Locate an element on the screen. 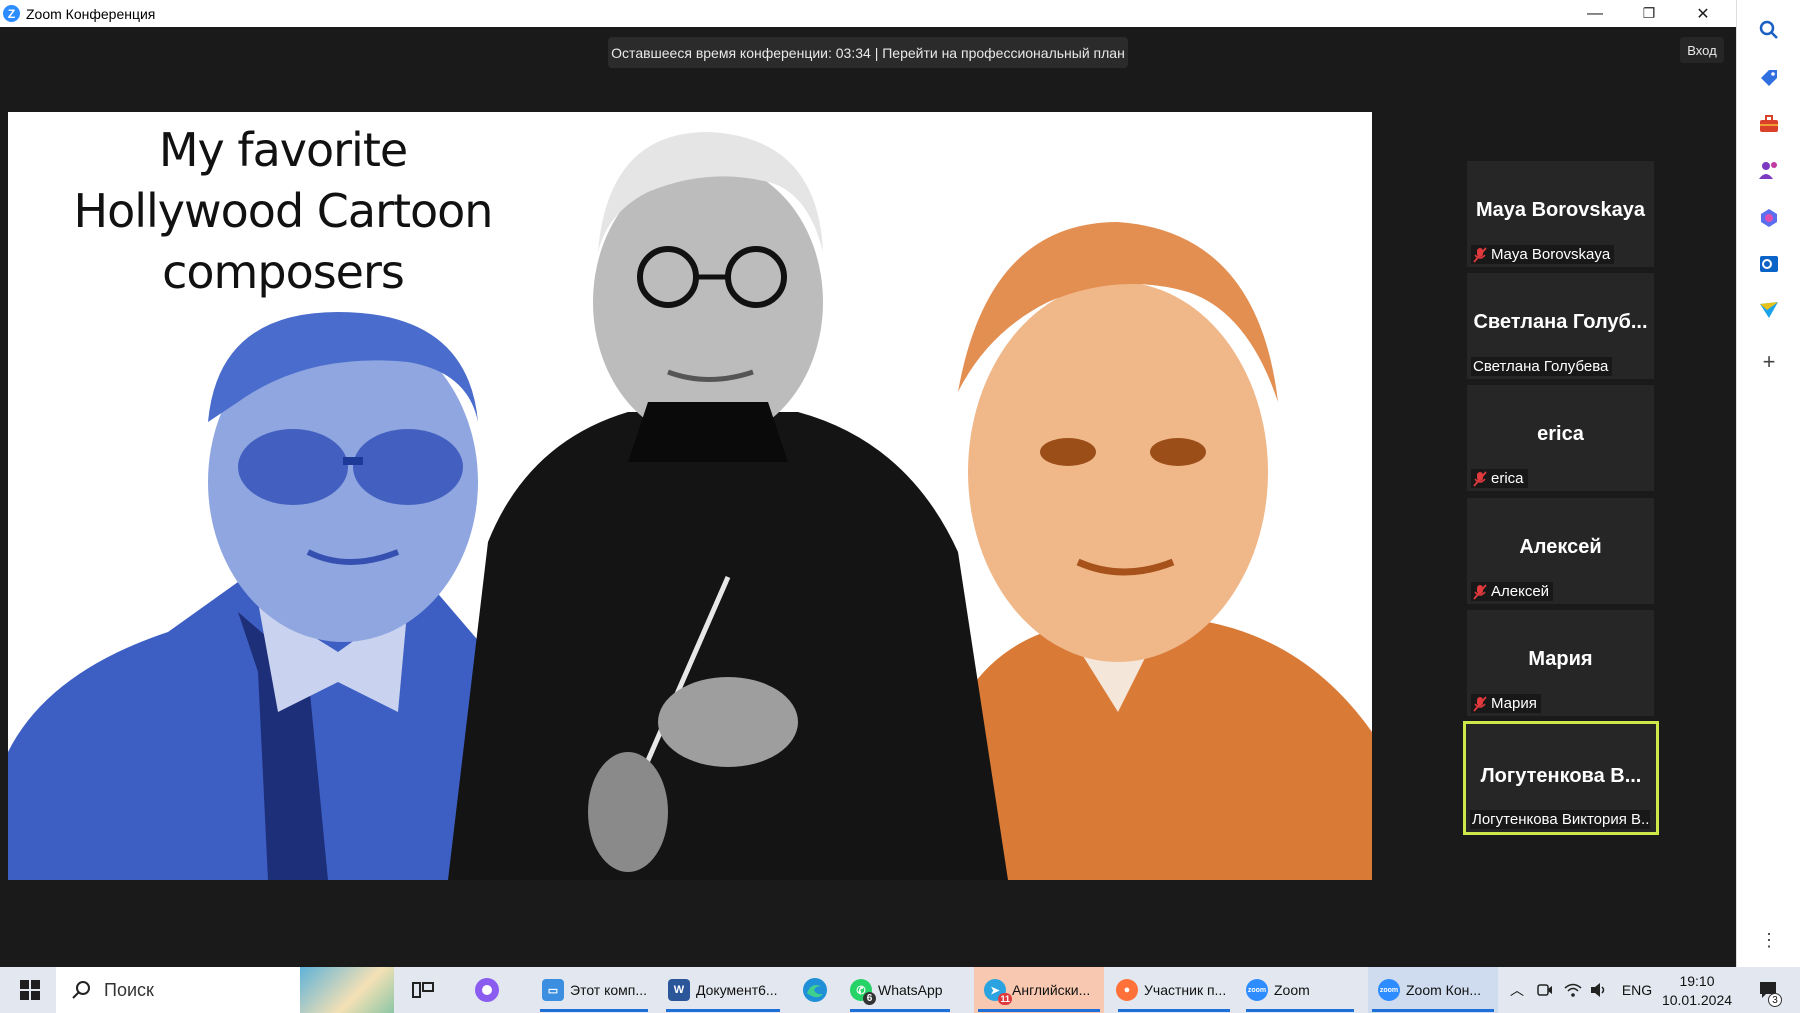  participant-name-tag: Мария is located at coordinates (1506, 703).